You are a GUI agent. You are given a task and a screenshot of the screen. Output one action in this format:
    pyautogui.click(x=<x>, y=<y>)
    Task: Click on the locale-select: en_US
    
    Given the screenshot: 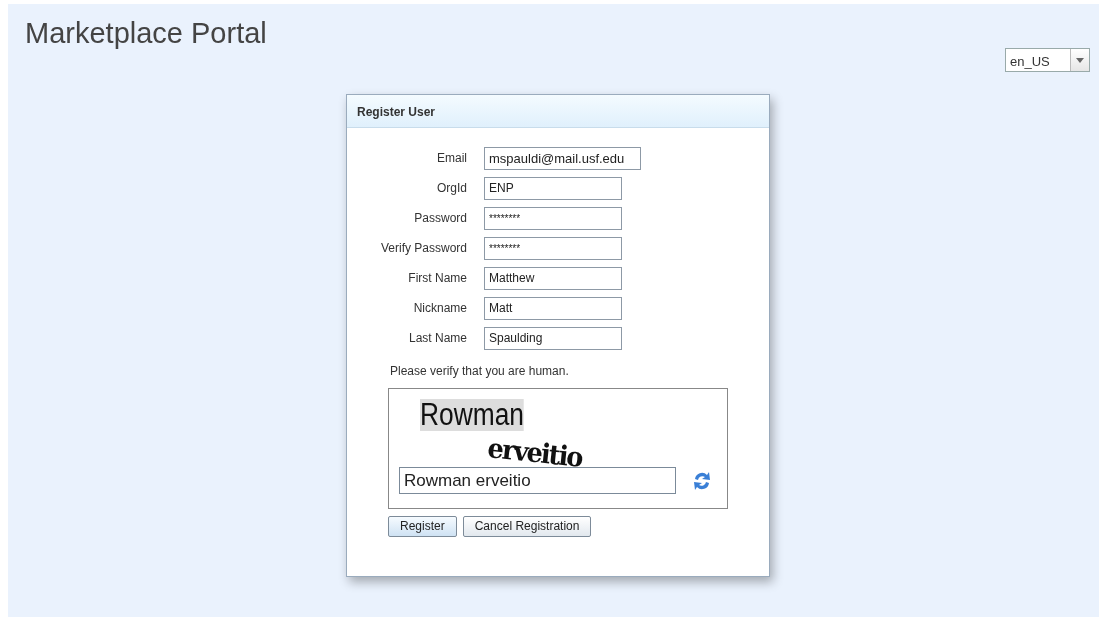 What is the action you would take?
    pyautogui.click(x=1047, y=60)
    